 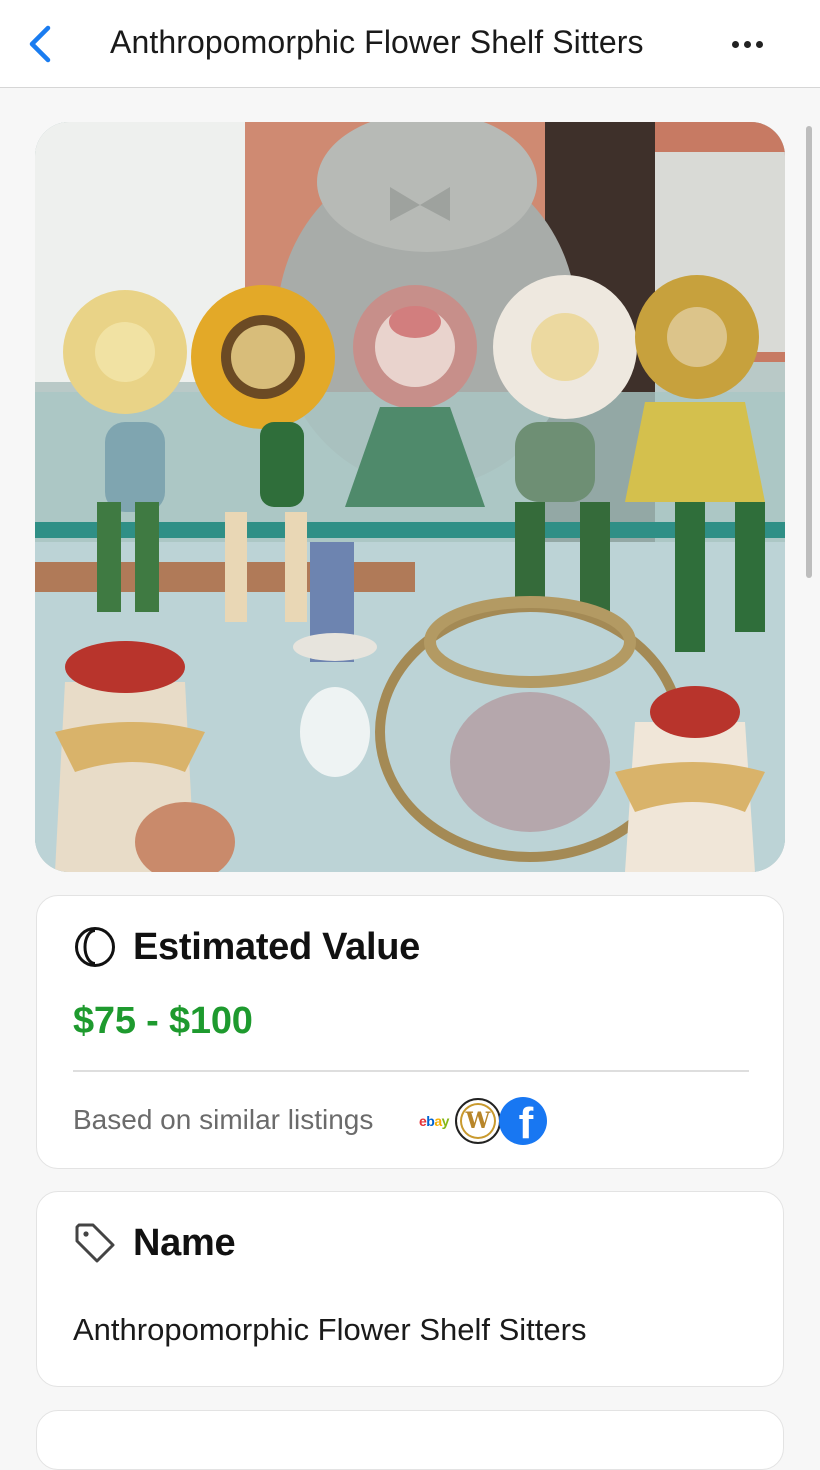 What do you see at coordinates (223, 1119) in the screenshot?
I see `based-on-text: Based on similar listings` at bounding box center [223, 1119].